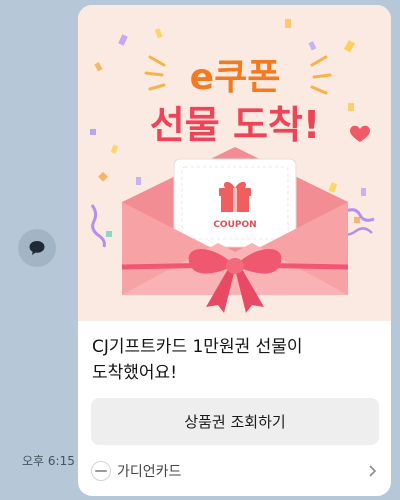 The height and width of the screenshot is (500, 400). Describe the element at coordinates (149, 472) in the screenshot. I see `channel-name: 가디언카드` at that location.